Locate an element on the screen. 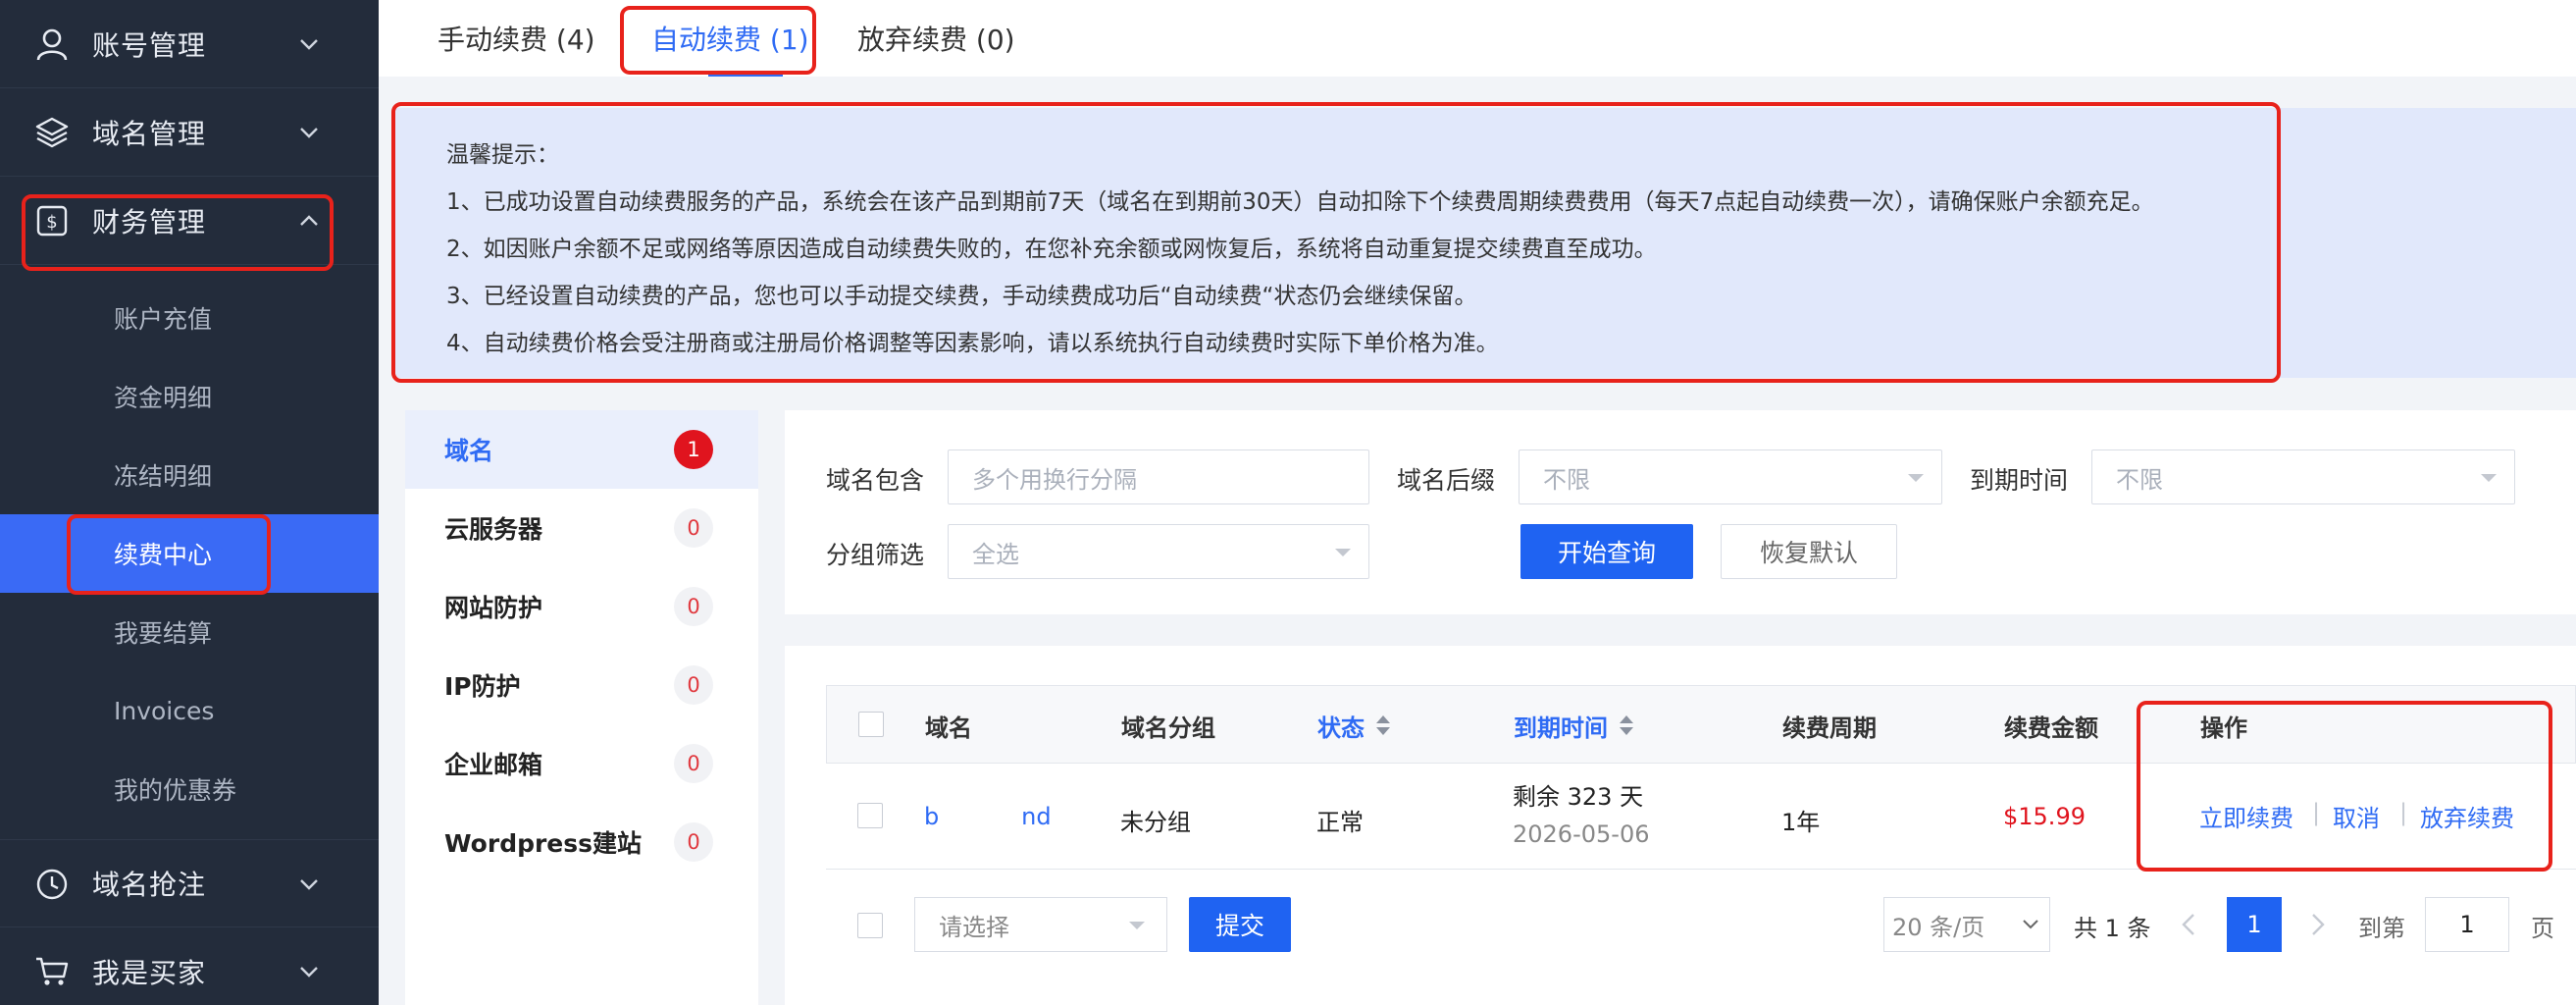 The width and height of the screenshot is (2576, 1005). category-label: 域名 is located at coordinates (469, 451).